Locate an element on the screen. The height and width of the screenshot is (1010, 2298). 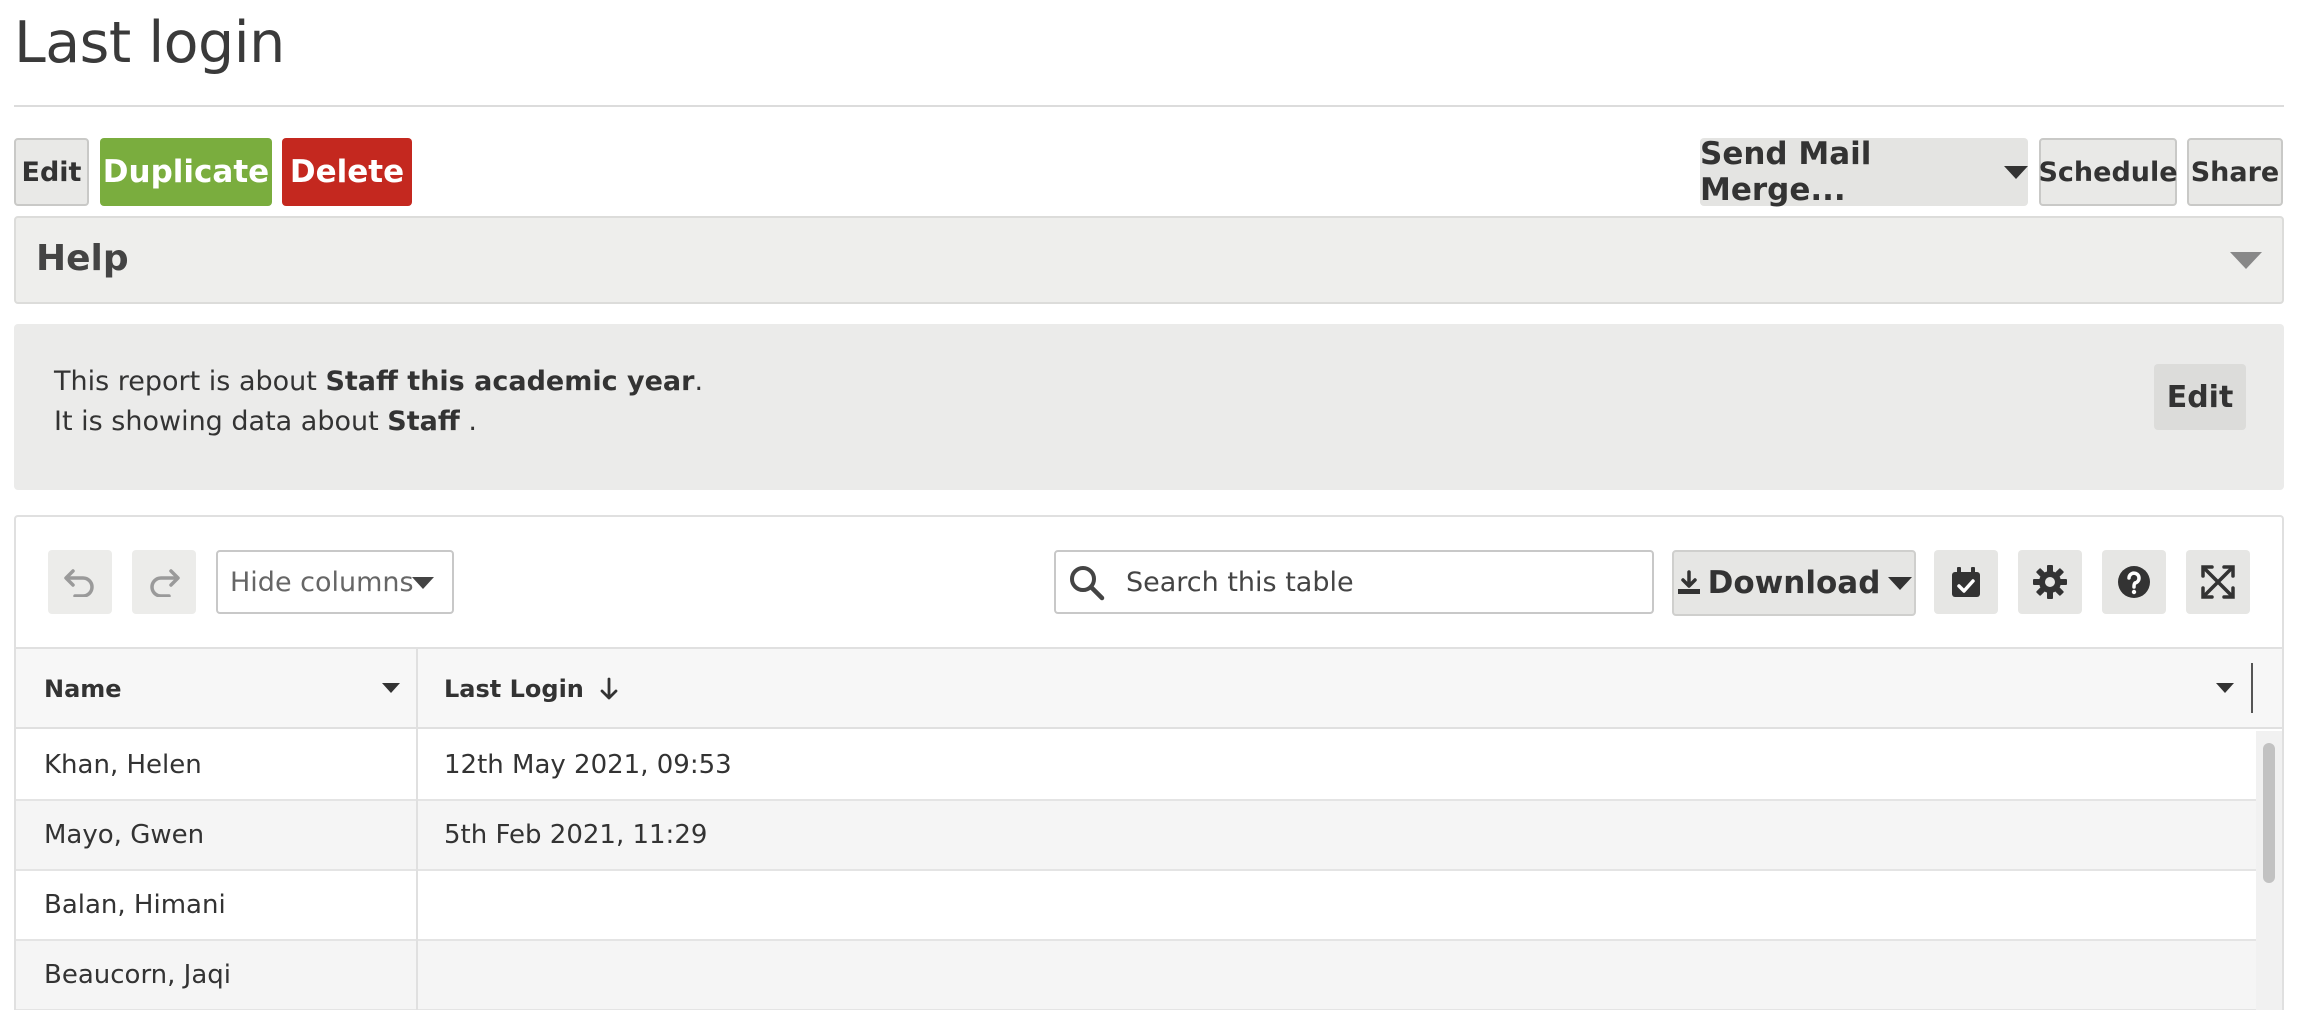
redo-icon is located at coordinates (165, 583).